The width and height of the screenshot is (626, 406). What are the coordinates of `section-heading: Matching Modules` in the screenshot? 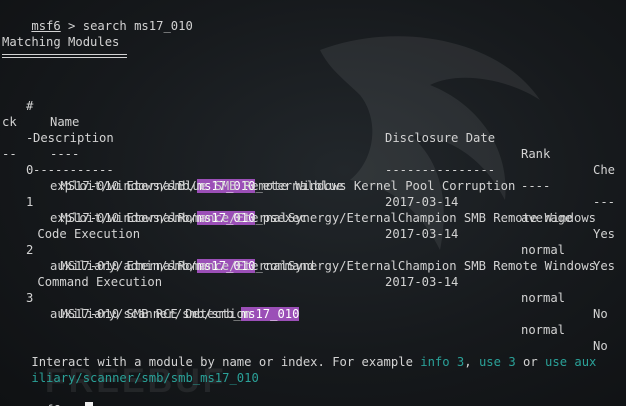 It's located at (61, 42).